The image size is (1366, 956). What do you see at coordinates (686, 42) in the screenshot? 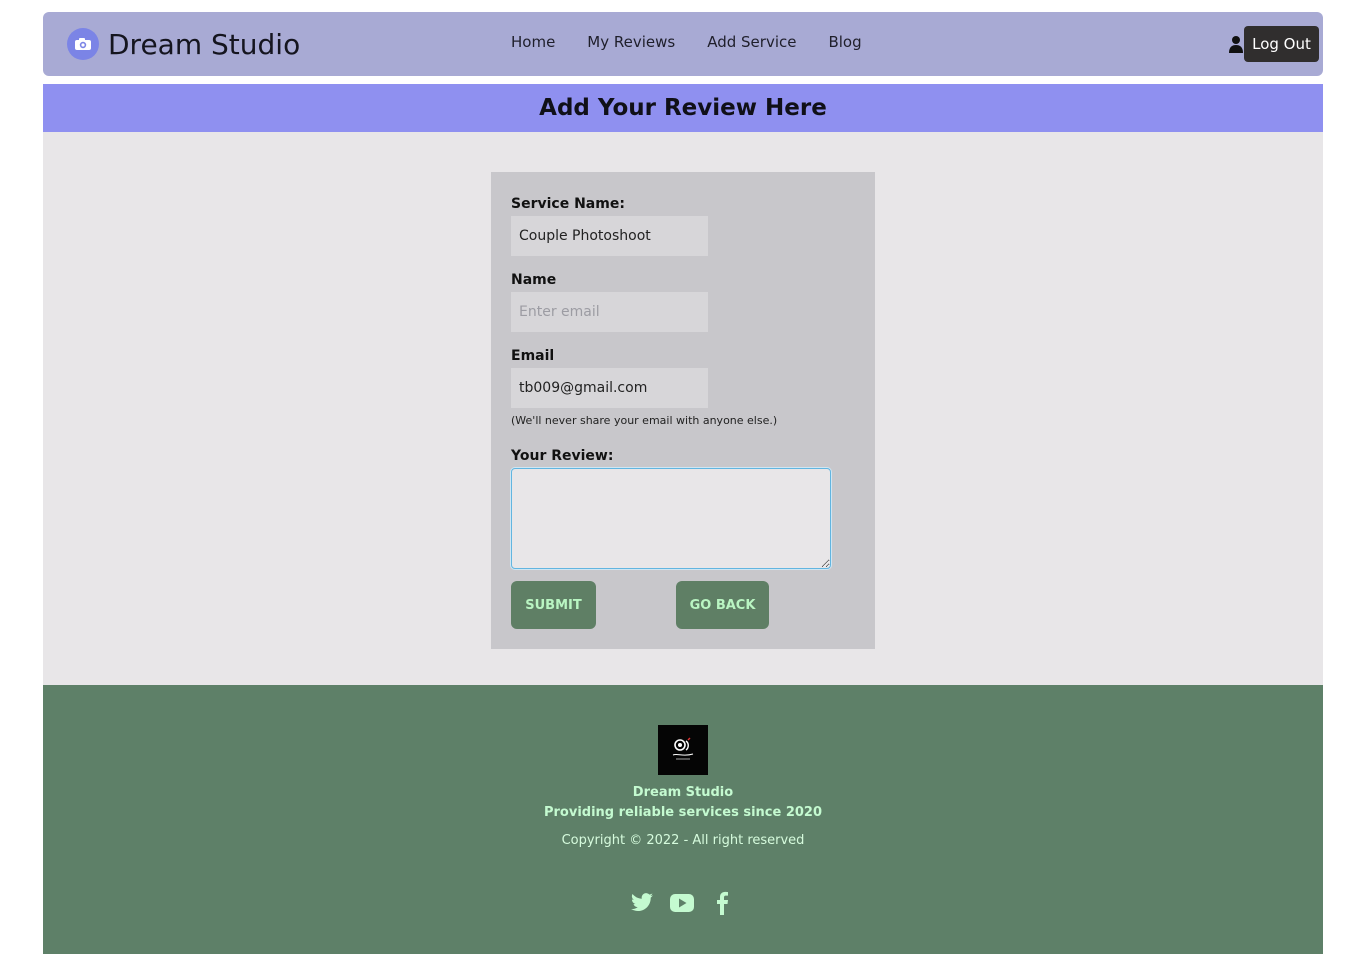
I see `main-nav: Home My Reviews Add Service Blog` at bounding box center [686, 42].